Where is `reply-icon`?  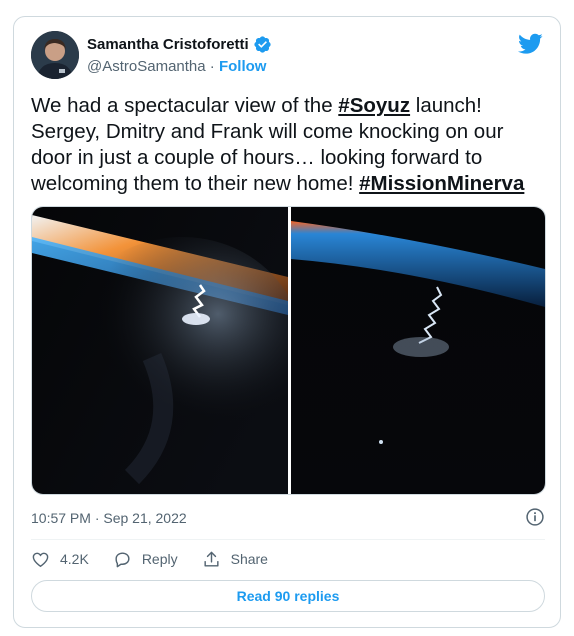 reply-icon is located at coordinates (122, 559).